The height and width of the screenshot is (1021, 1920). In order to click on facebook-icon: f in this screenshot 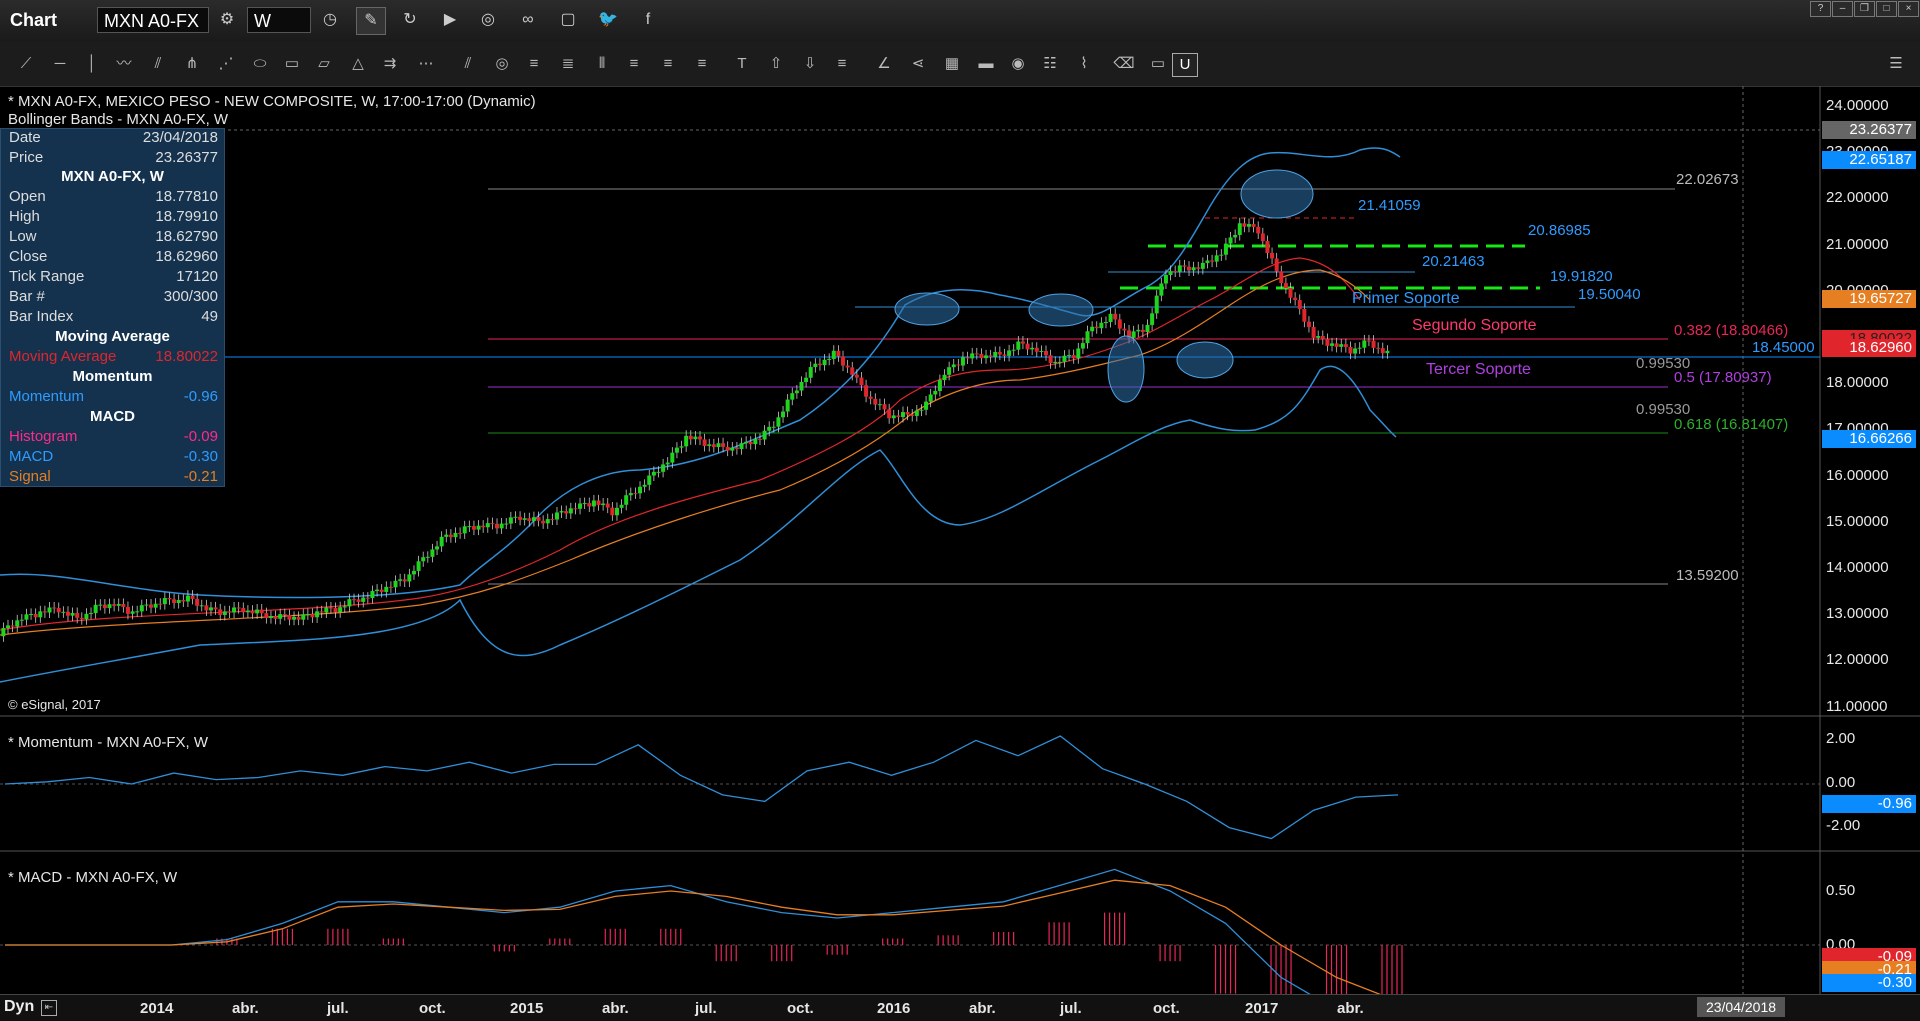, I will do `click(648, 20)`.